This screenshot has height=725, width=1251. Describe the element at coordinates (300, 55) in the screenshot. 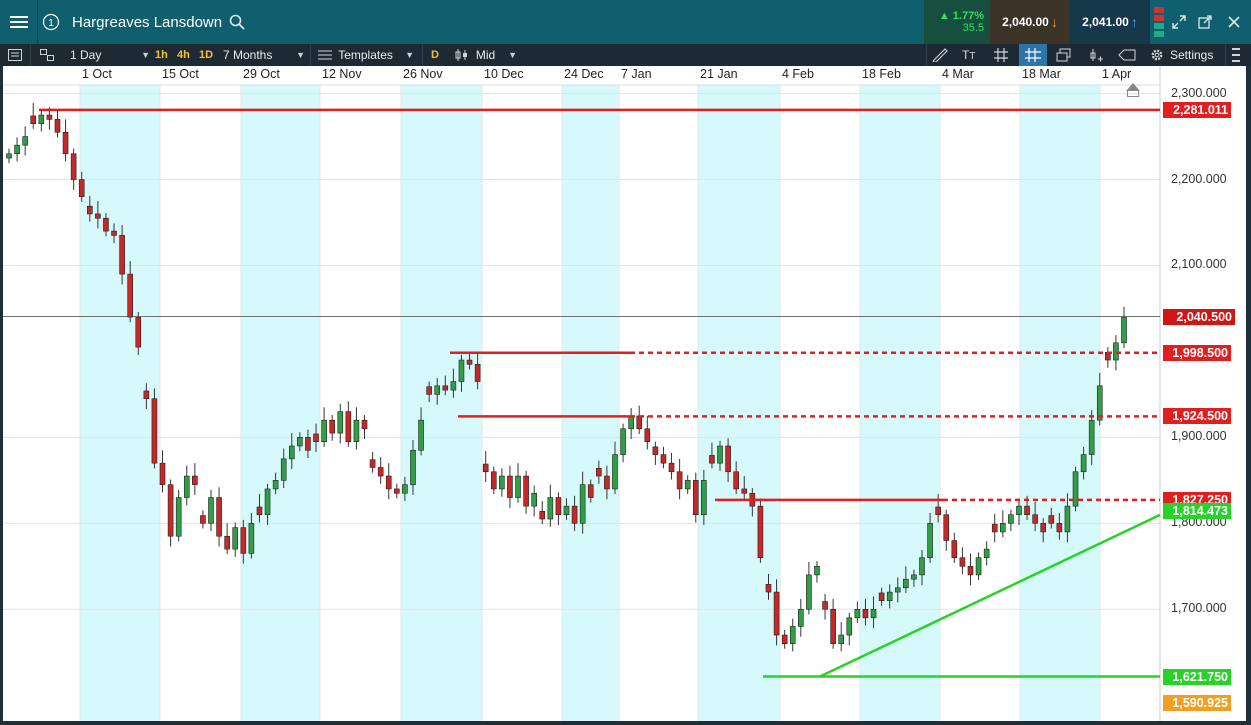

I see `chevron-down-icon: ▼` at that location.